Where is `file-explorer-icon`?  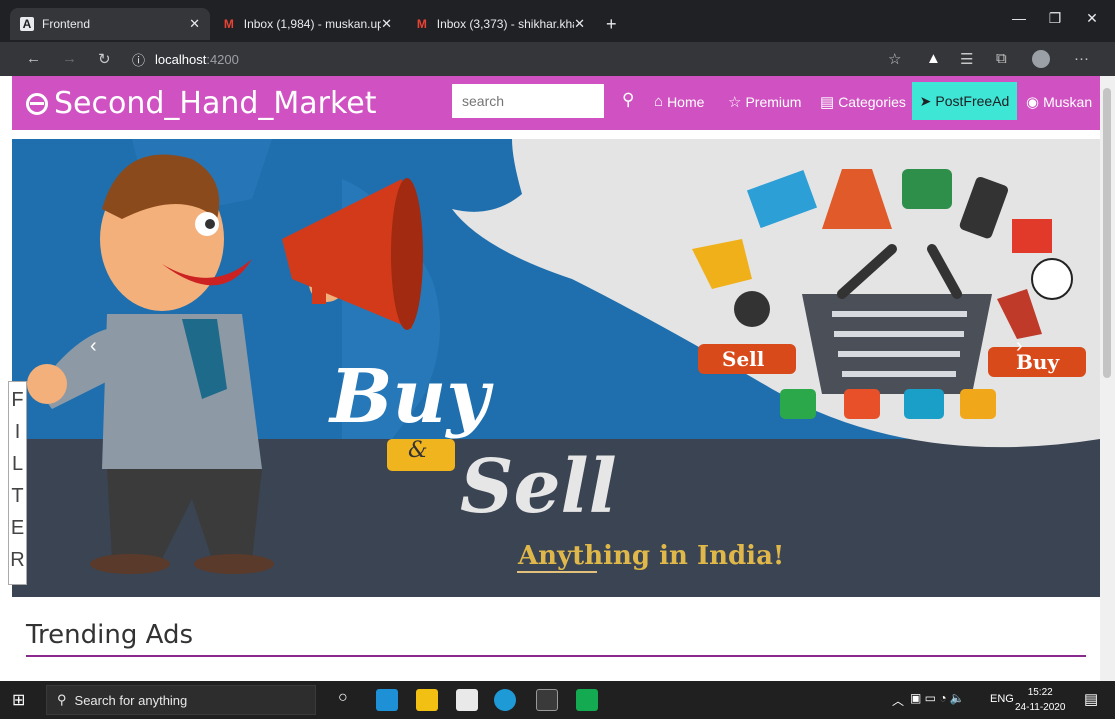 file-explorer-icon is located at coordinates (427, 700).